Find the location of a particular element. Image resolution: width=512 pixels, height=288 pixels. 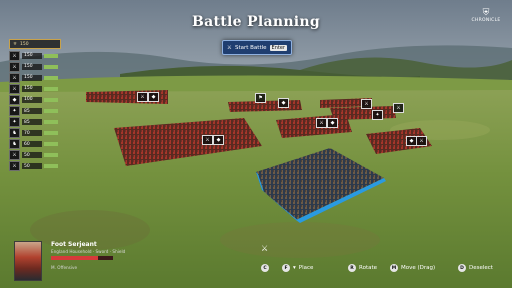

hint-place: F ▾ Place is located at coordinates (297, 268).